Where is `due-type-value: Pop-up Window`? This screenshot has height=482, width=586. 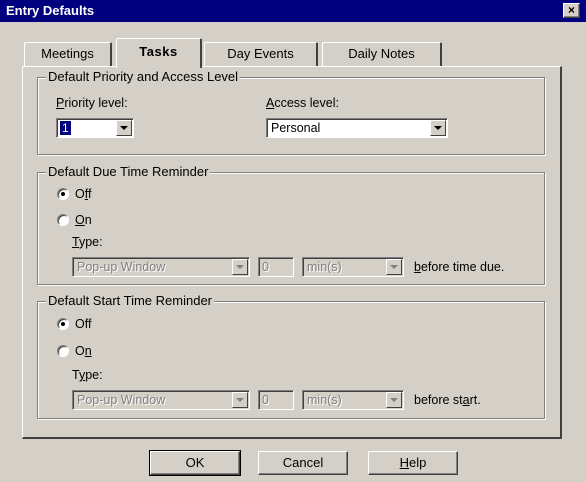
due-type-value: Pop-up Window is located at coordinates (121, 267).